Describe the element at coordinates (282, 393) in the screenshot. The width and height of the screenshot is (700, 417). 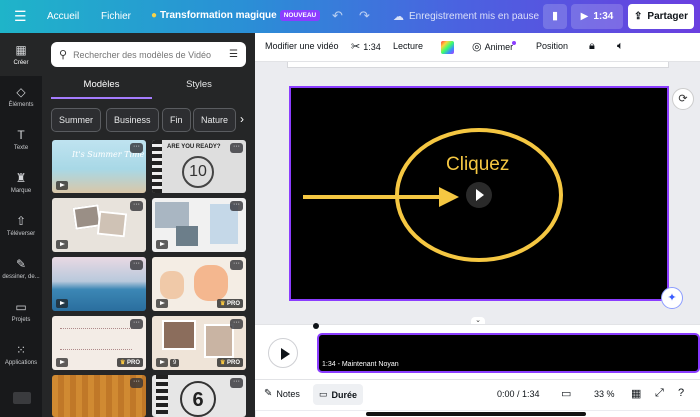
I see `notes-button: ✎ Notes` at that location.